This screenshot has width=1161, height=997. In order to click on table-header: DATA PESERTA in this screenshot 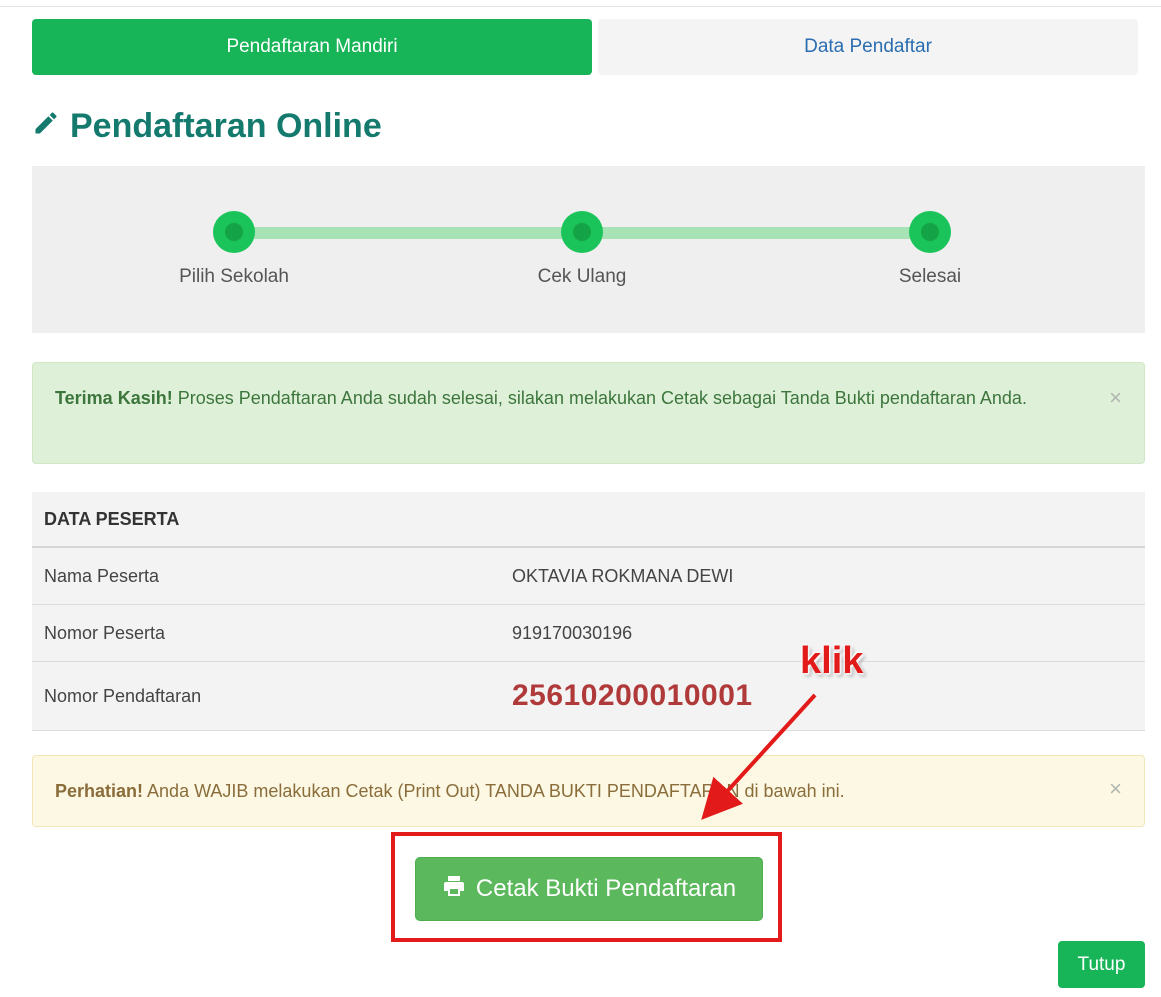, I will do `click(588, 520)`.